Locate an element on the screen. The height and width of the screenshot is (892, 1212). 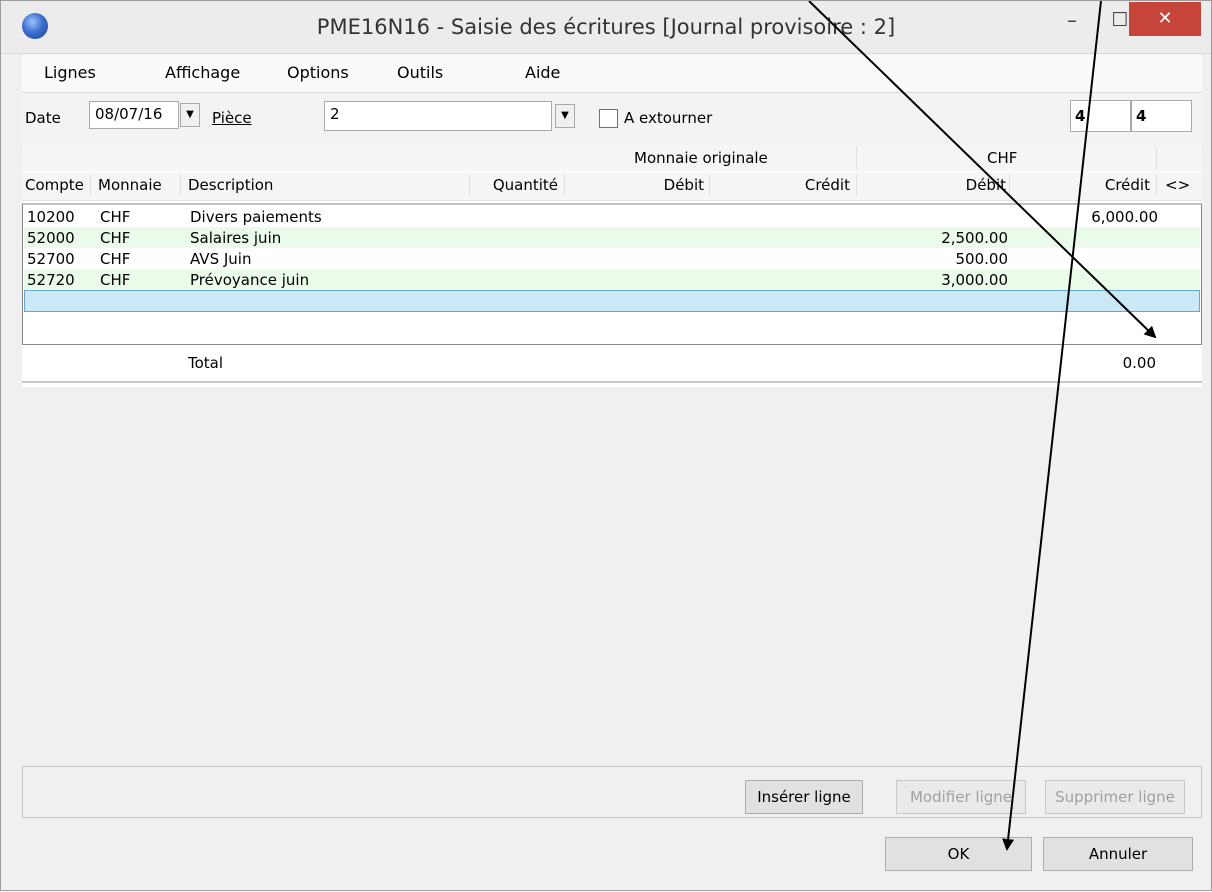
arrow-to-ok-button is located at coordinates (1052, 426).